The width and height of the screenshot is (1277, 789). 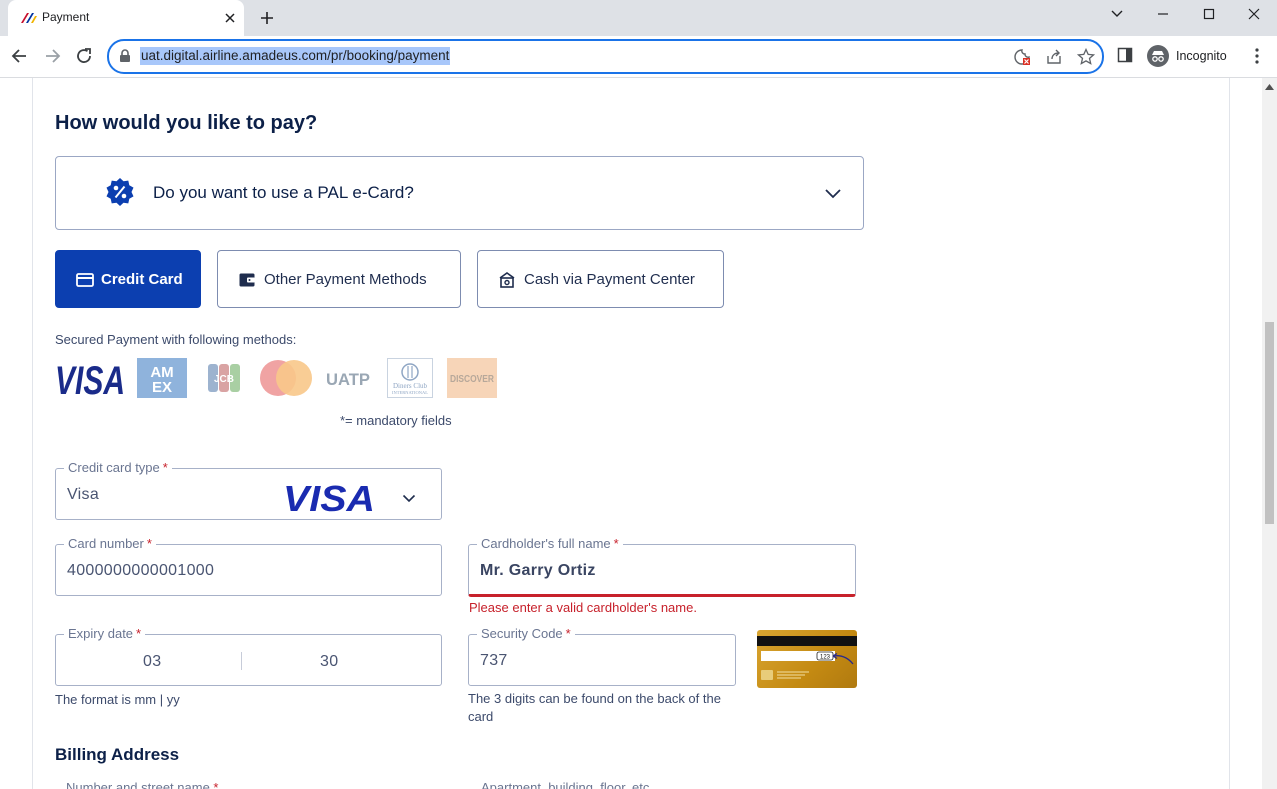 What do you see at coordinates (825, 658) in the screenshot?
I see `sample-cvv-text: 123` at bounding box center [825, 658].